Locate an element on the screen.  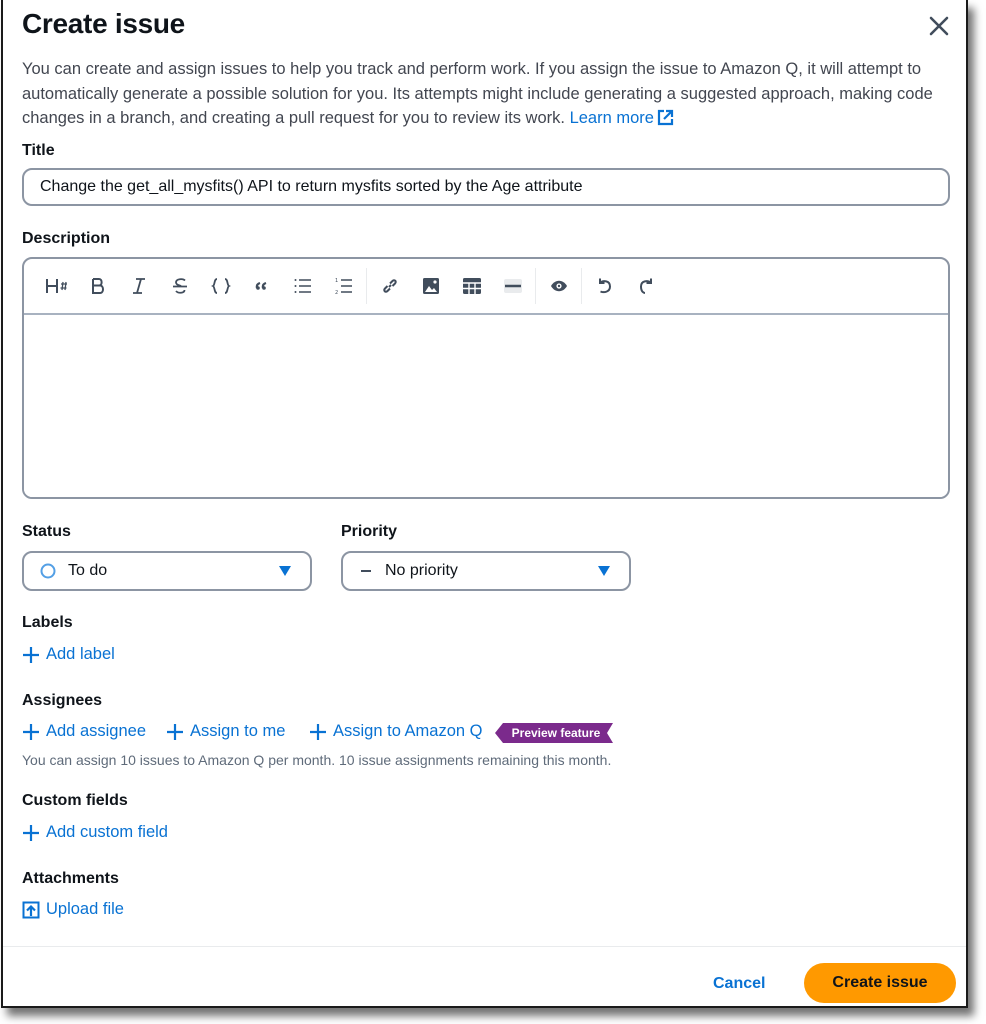
undo-icon is located at coordinates (604, 286).